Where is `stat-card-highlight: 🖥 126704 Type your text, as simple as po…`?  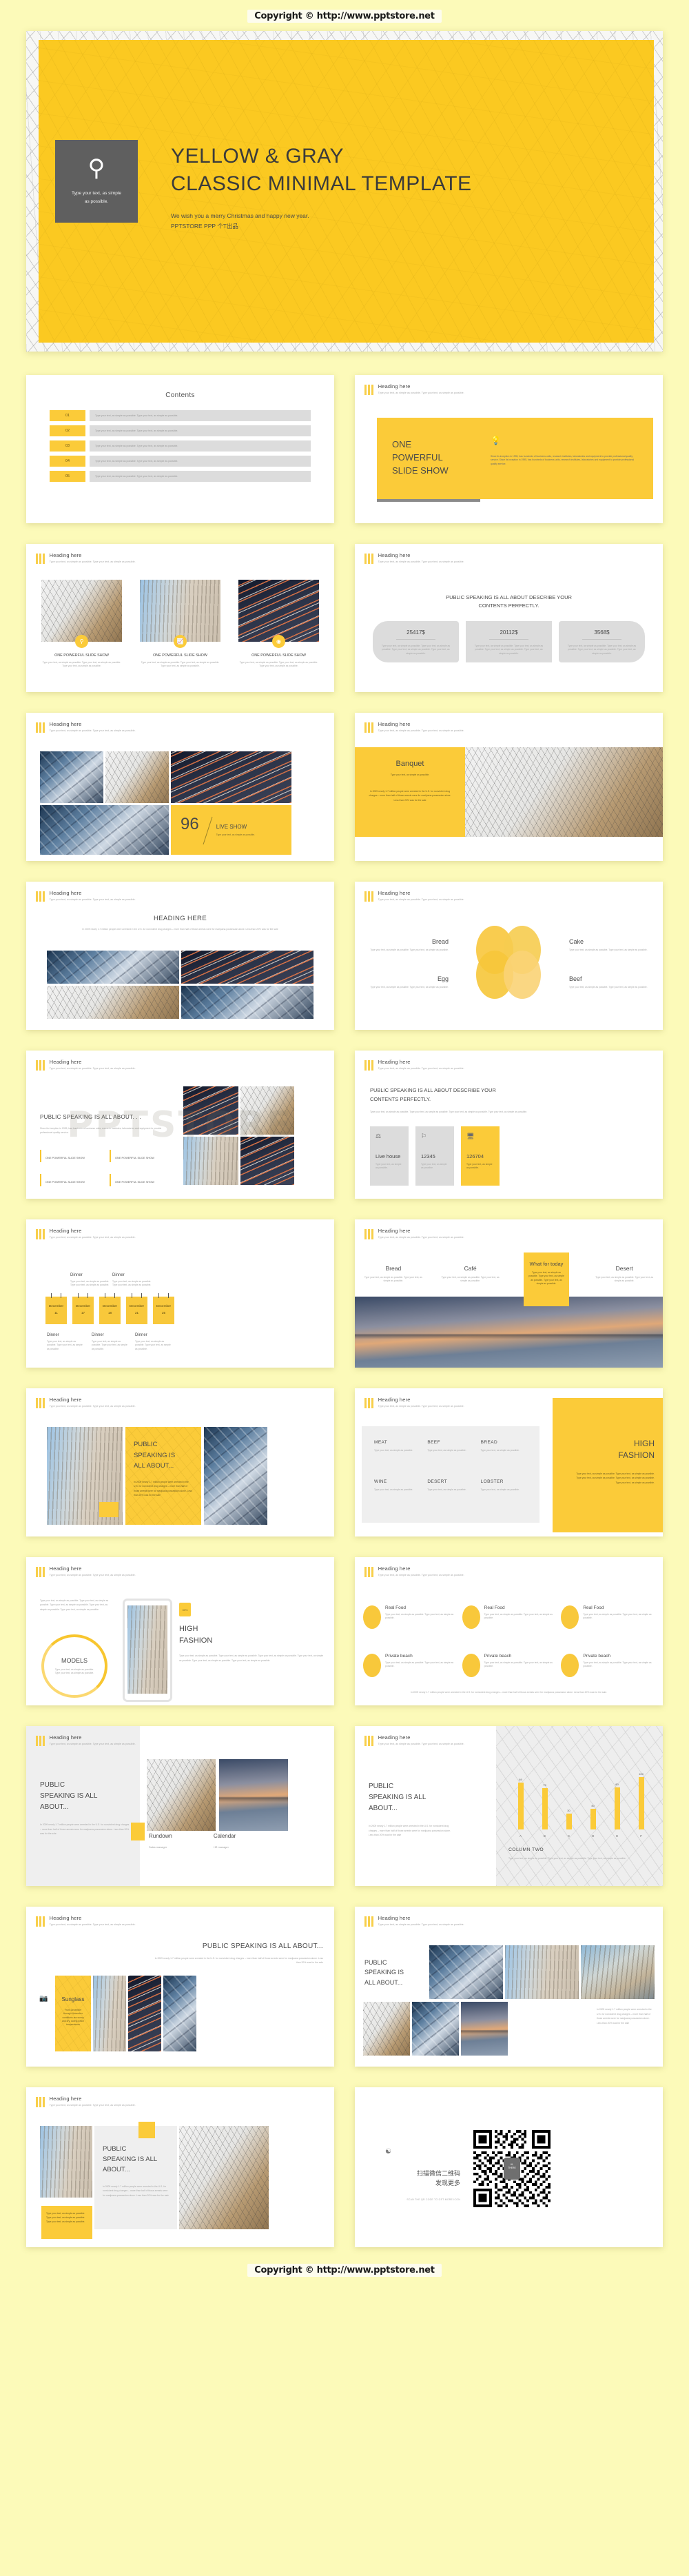 stat-card-highlight: 🖥 126704 Type your text, as simple as po… is located at coordinates (480, 1156).